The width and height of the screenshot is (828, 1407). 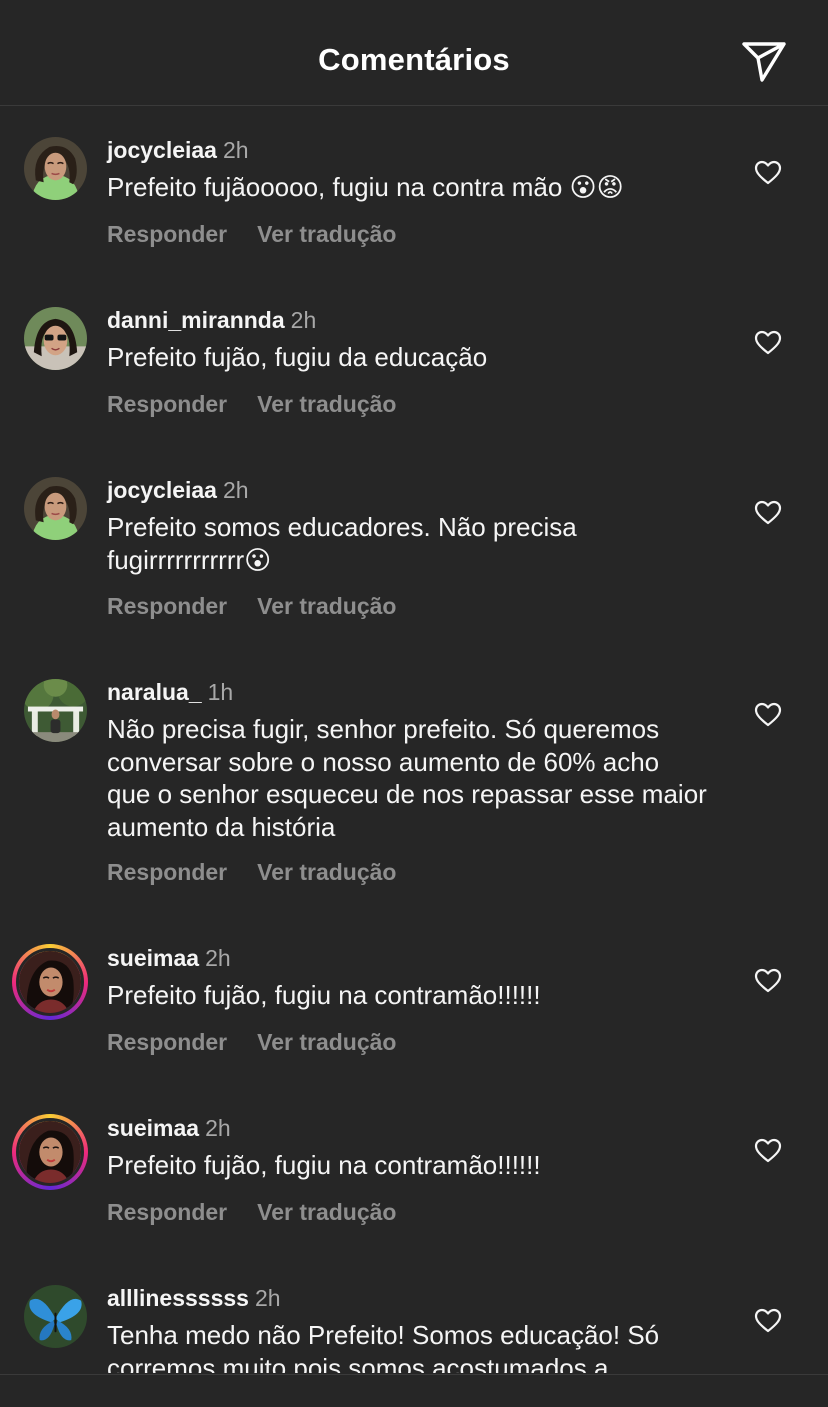 What do you see at coordinates (610, 188) in the screenshot?
I see `angry-face-emoji: 😡` at bounding box center [610, 188].